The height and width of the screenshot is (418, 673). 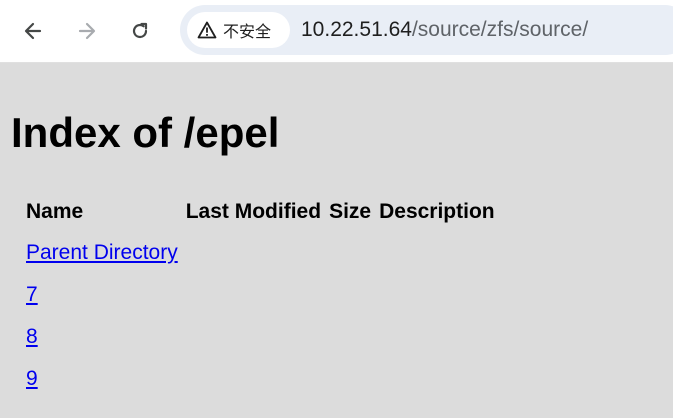 I want to click on reload-button, so click(x=140, y=31).